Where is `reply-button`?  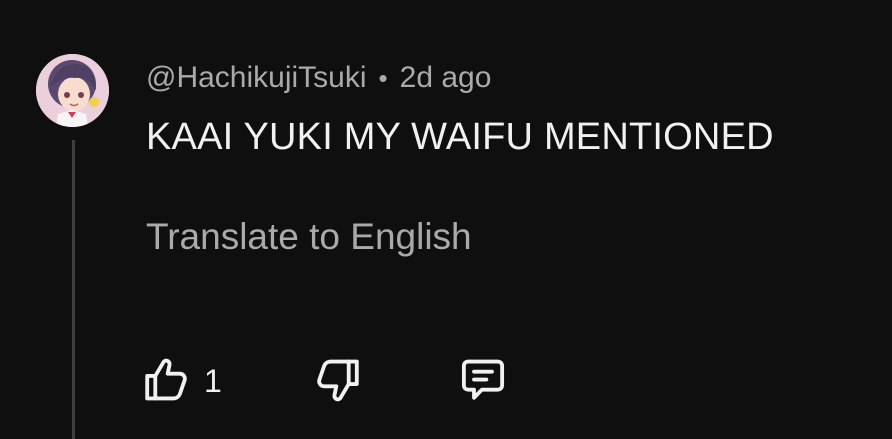
reply-button is located at coordinates (483, 380).